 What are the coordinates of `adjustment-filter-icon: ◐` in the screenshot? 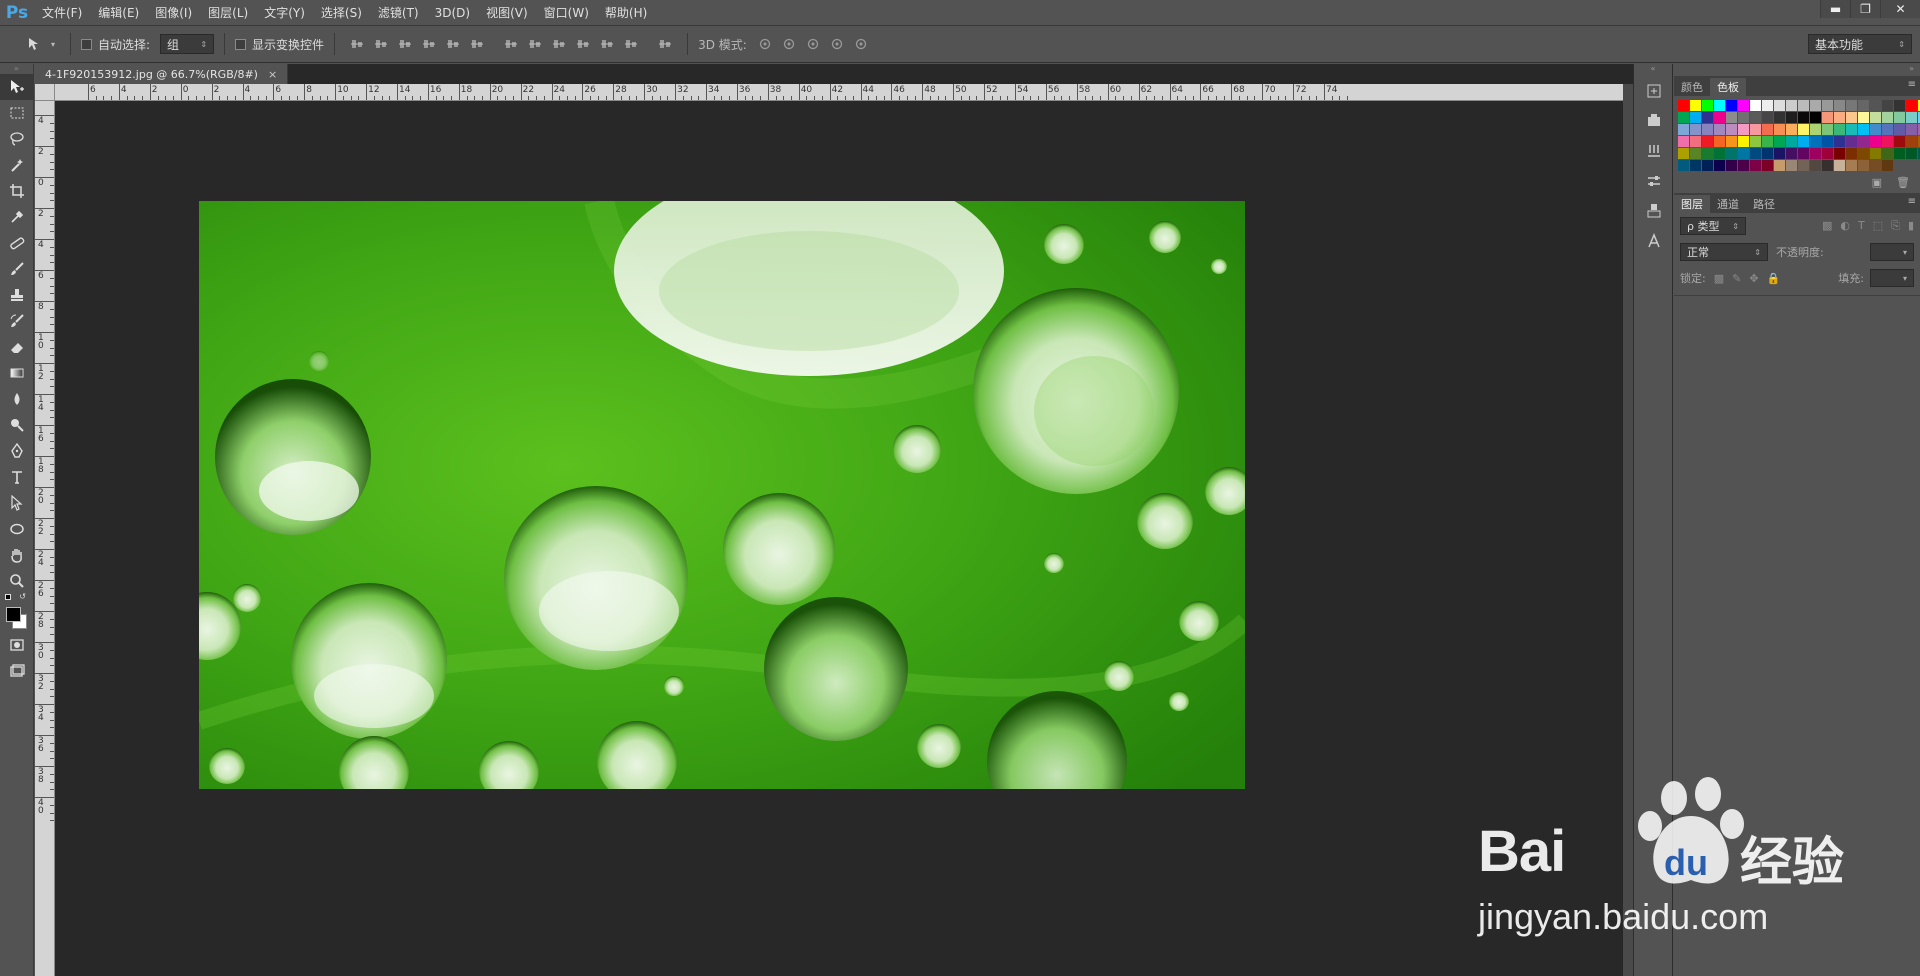 It's located at (1845, 226).